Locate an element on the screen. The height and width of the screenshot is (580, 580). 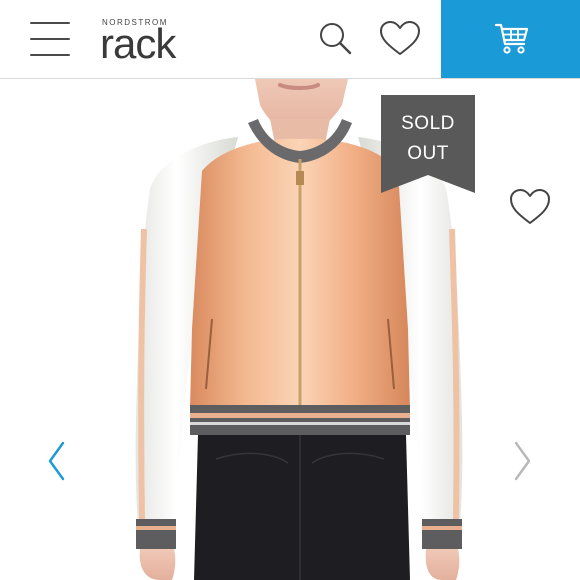
sold-out-line1: SOLD is located at coordinates (428, 123).